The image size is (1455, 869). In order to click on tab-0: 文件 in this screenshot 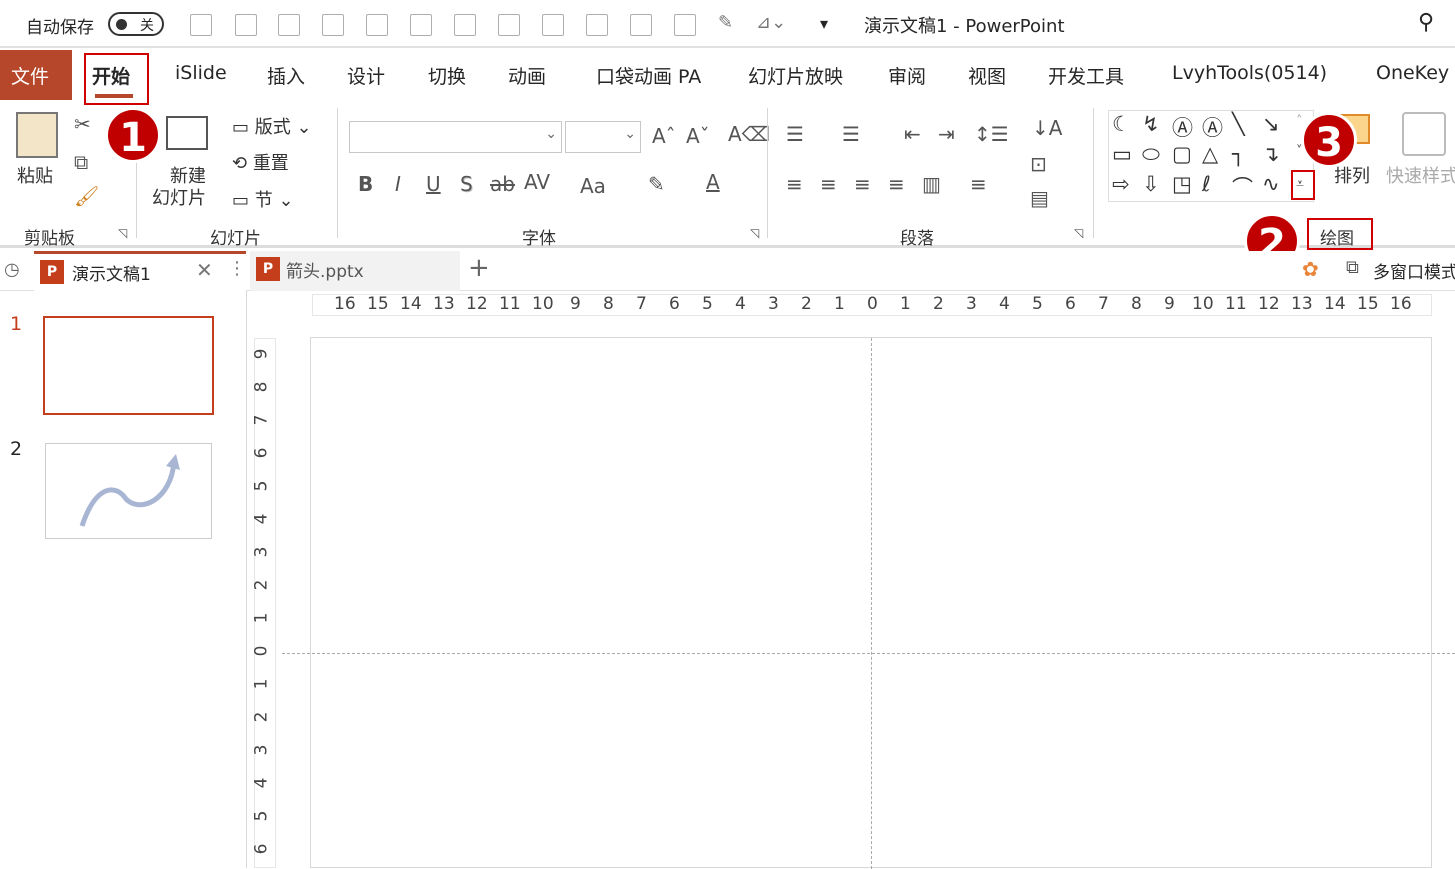, I will do `click(36, 75)`.